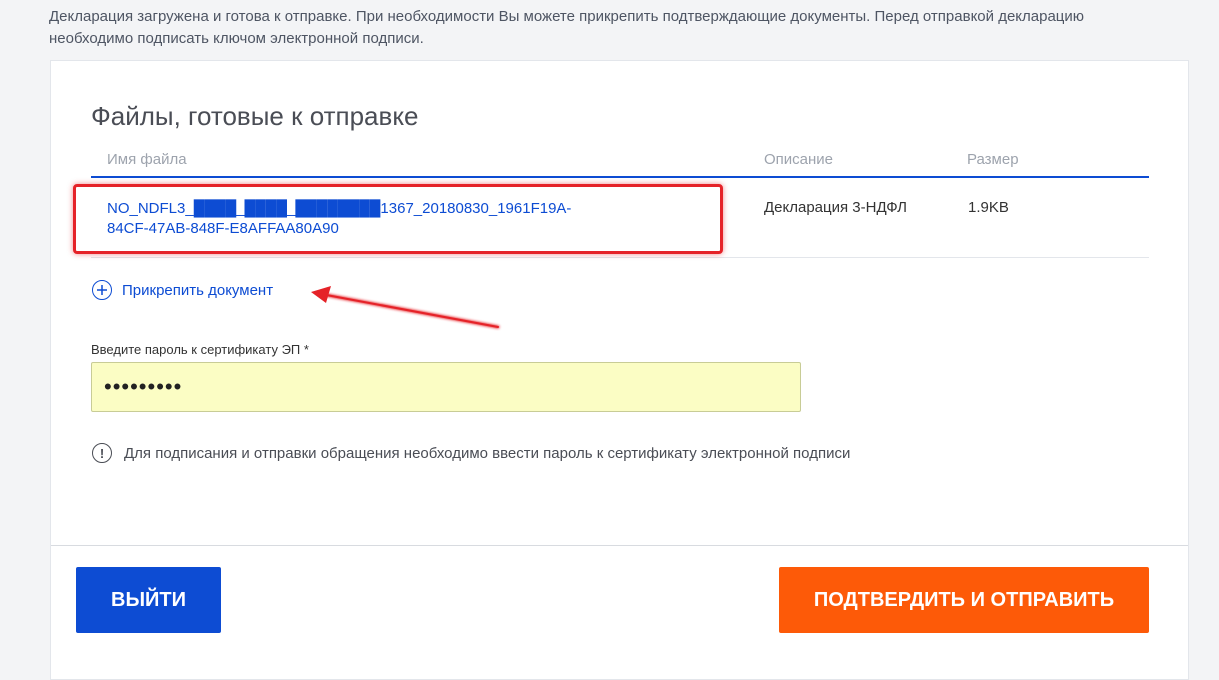  What do you see at coordinates (405, 307) in the screenshot?
I see `annotation-arrow-icon` at bounding box center [405, 307].